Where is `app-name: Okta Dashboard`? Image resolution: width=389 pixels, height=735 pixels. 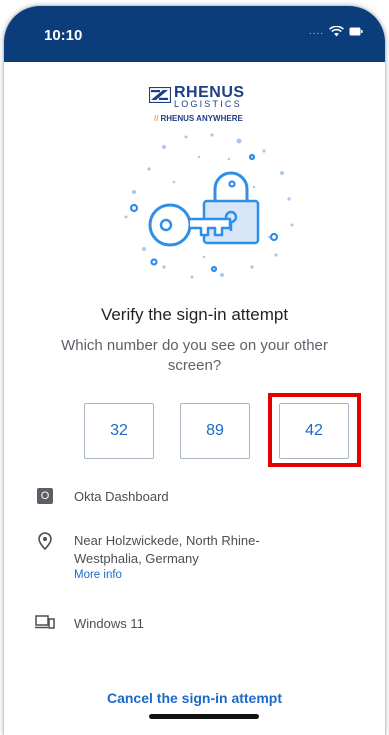
app-name: Okta Dashboard is located at coordinates (121, 496).